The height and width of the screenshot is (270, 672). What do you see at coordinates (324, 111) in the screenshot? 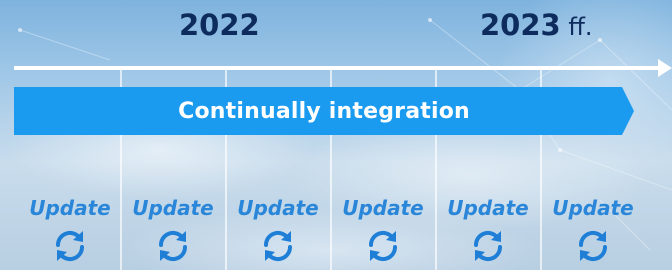
I see `integration-banner-label: Continually integration` at bounding box center [324, 111].